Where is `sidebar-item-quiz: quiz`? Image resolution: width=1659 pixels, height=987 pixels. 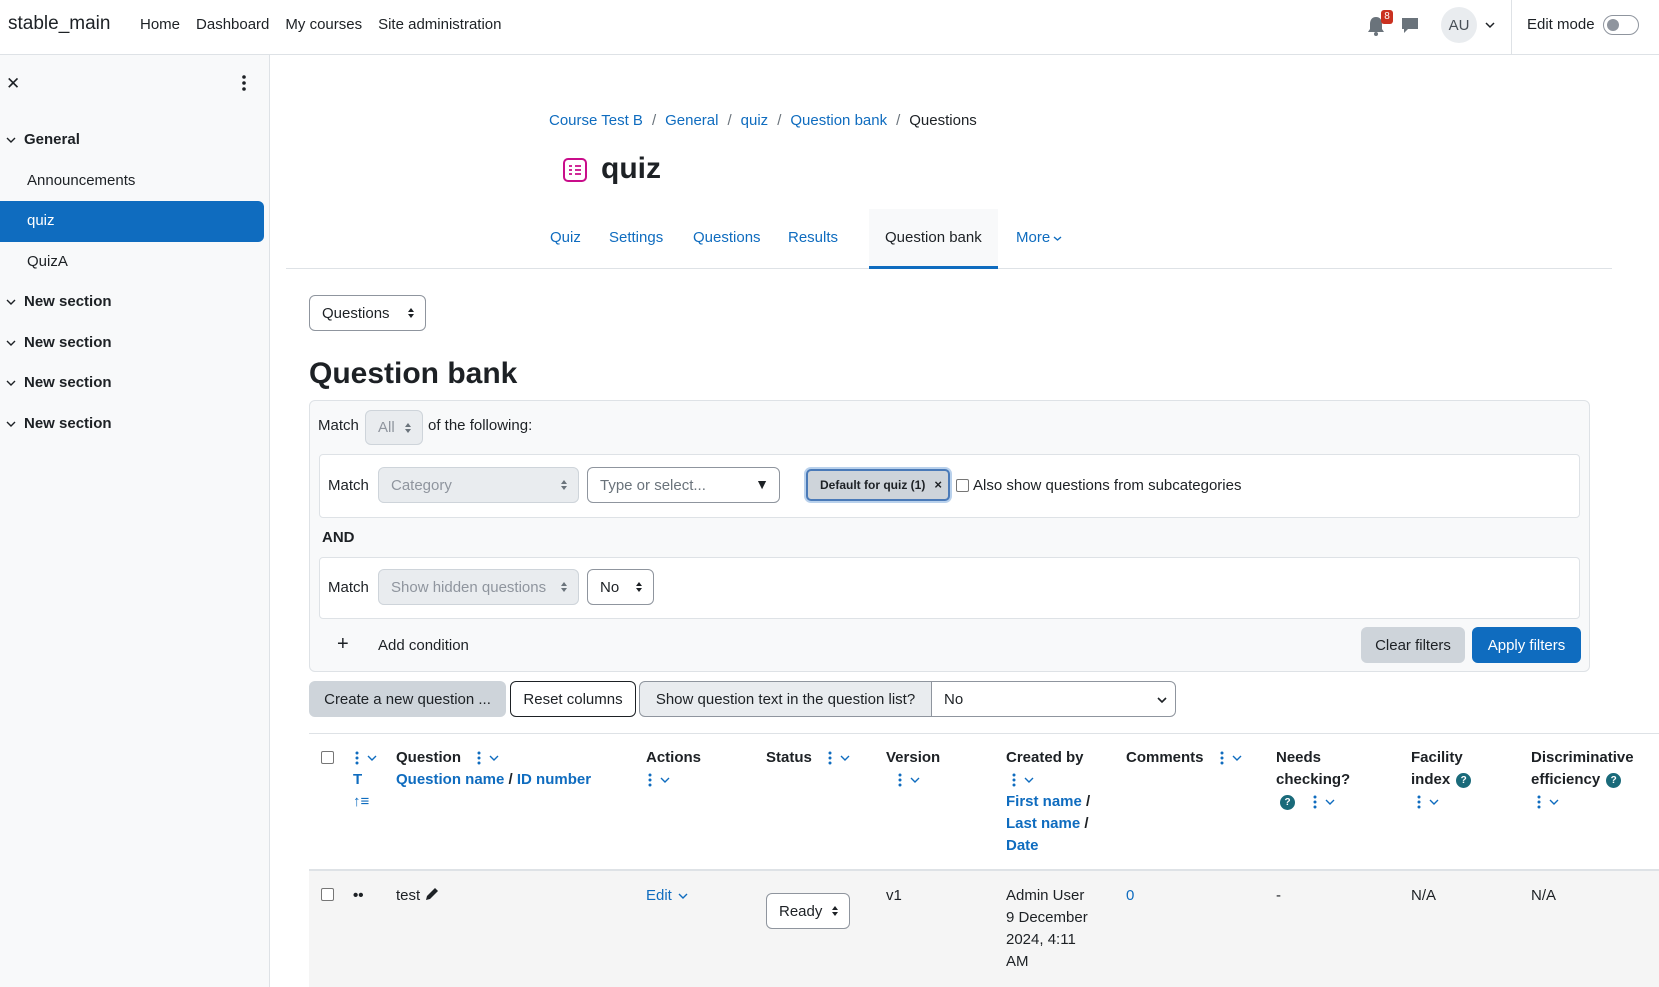 sidebar-item-quiz: quiz is located at coordinates (132, 221).